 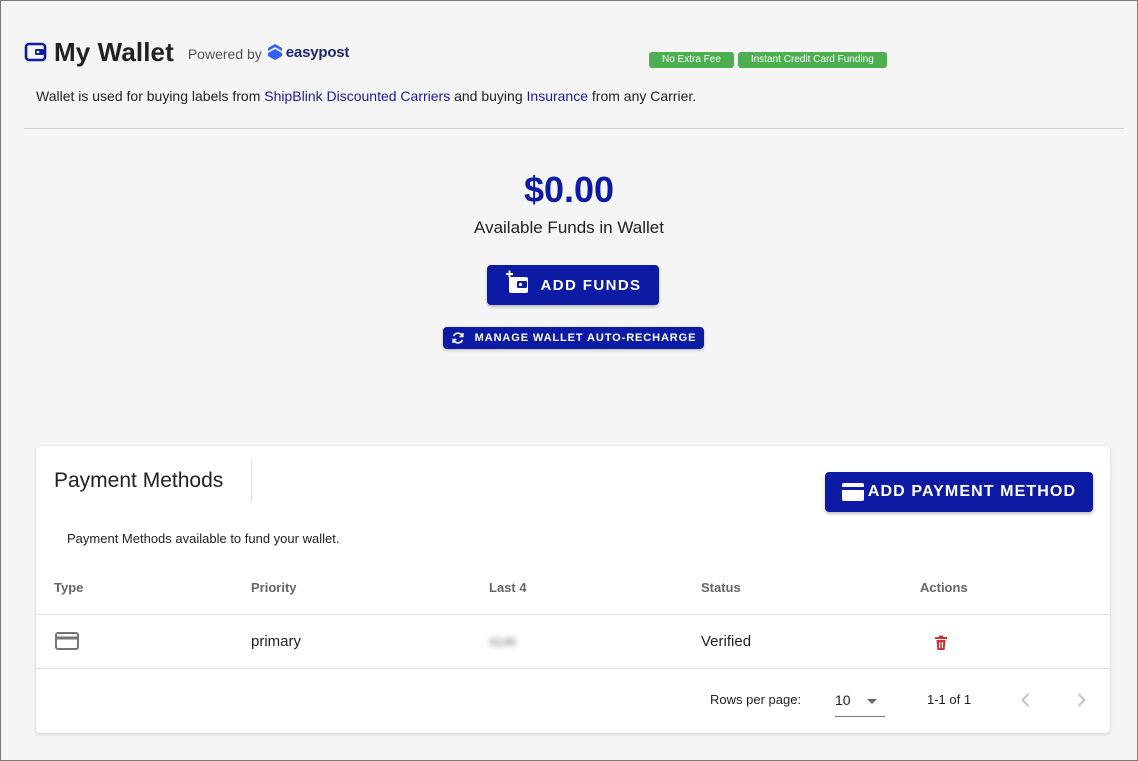 What do you see at coordinates (691, 60) in the screenshot?
I see `badge-no-extra-fee: No Extra Fee` at bounding box center [691, 60].